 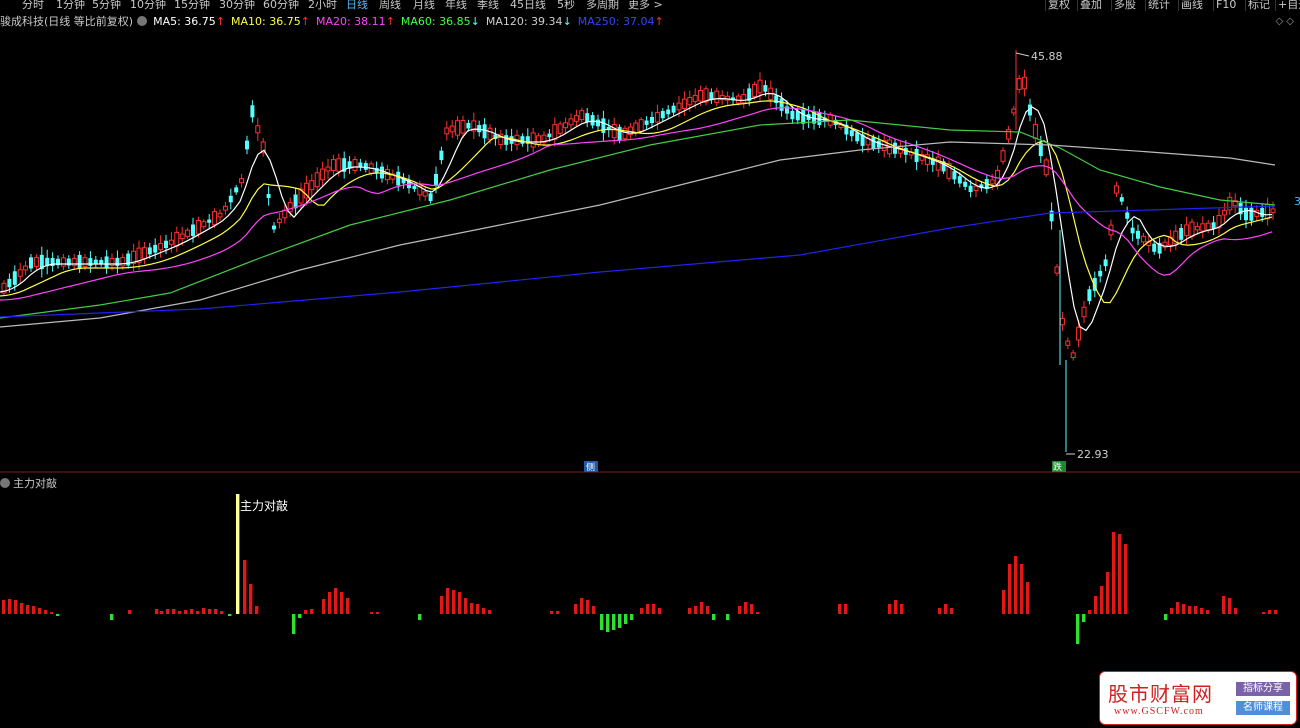 I want to click on event-marker-right-label: 跌, so click(x=1057, y=467).